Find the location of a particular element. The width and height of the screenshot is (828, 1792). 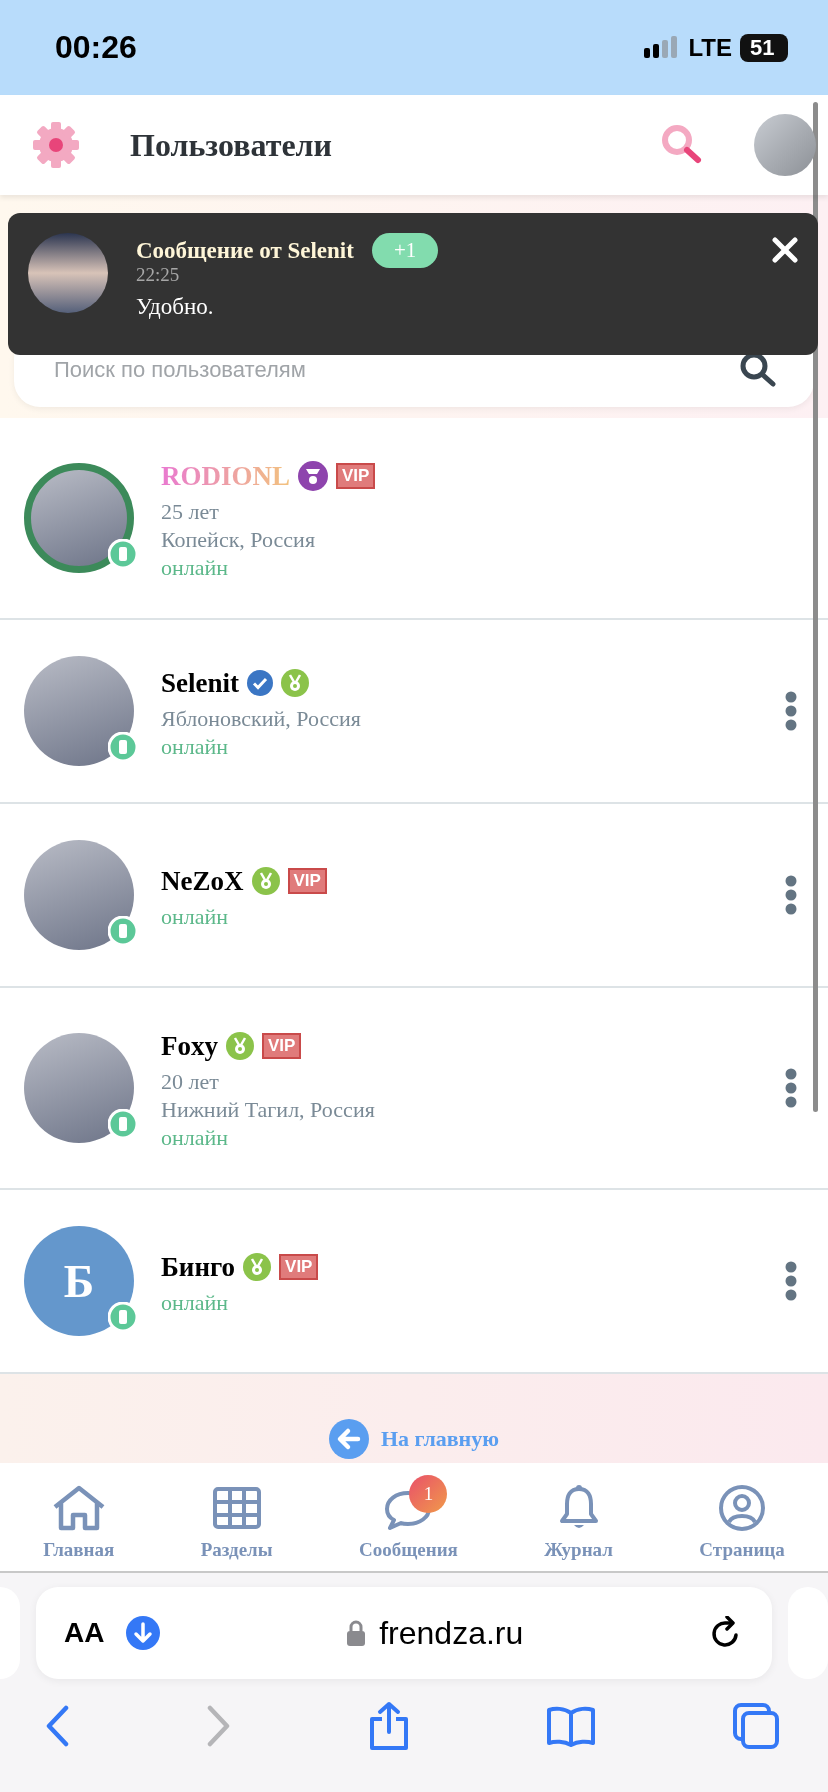

user-location: Нижний Тагил, Россия is located at coordinates (268, 1110).